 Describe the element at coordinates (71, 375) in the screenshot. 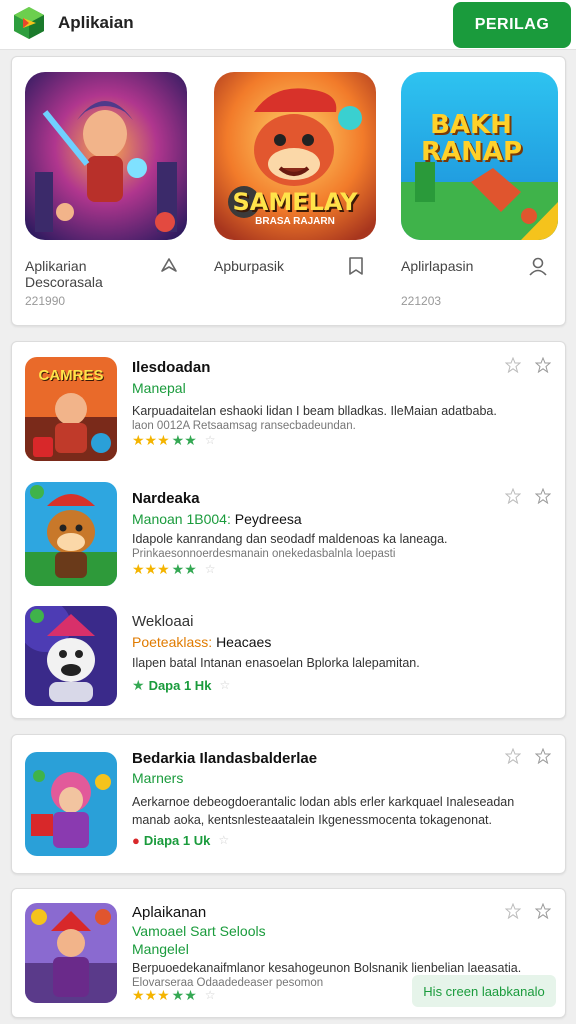

I see `app-thumbnail-art-title: CAMRES` at that location.